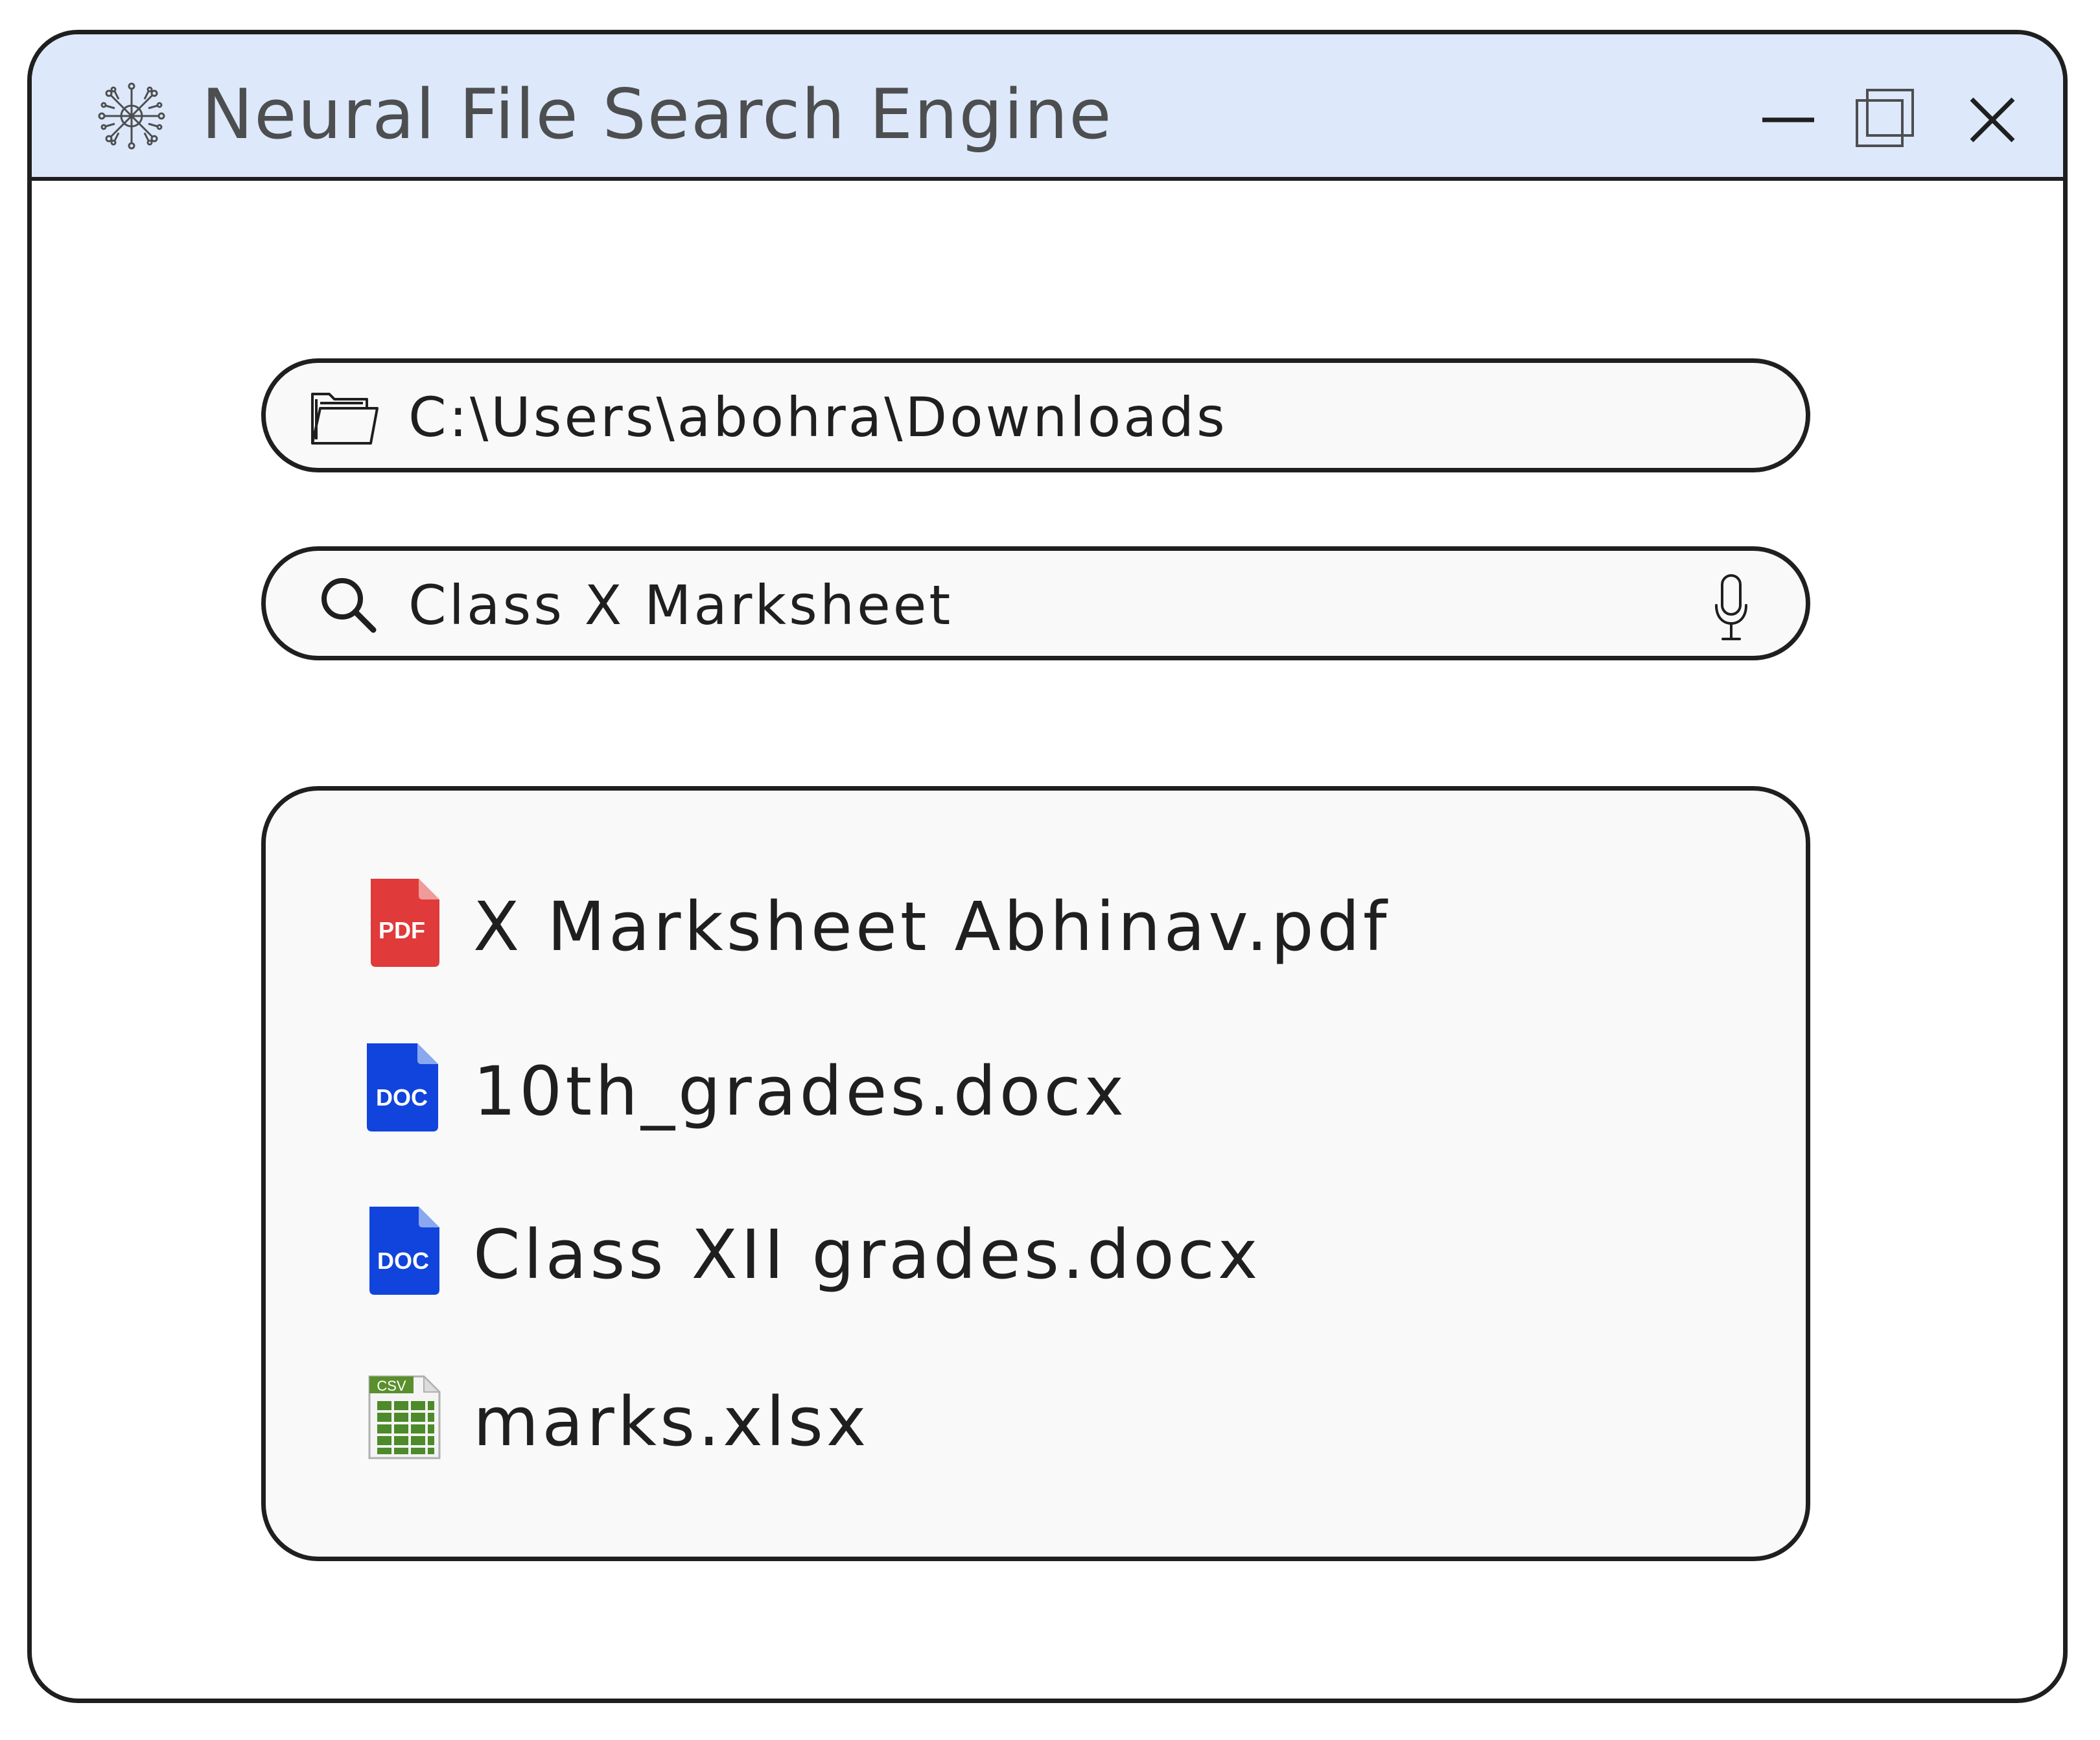 This screenshot has height=1740, width=2100. Describe the element at coordinates (1035, 603) in the screenshot. I see `search-field: Class X Marksheet` at that location.